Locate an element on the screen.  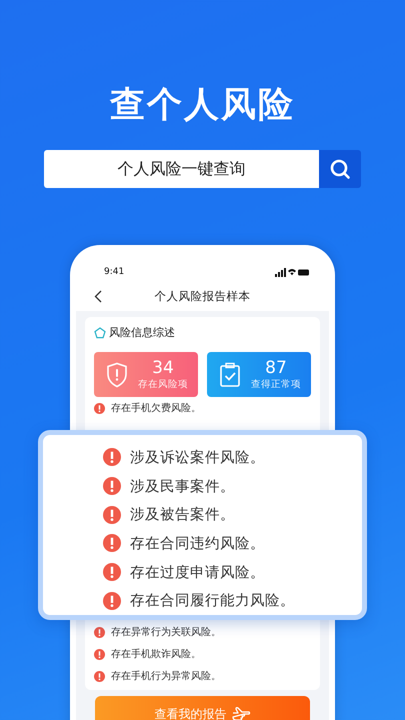
status-time: 9:41 is located at coordinates (114, 272).